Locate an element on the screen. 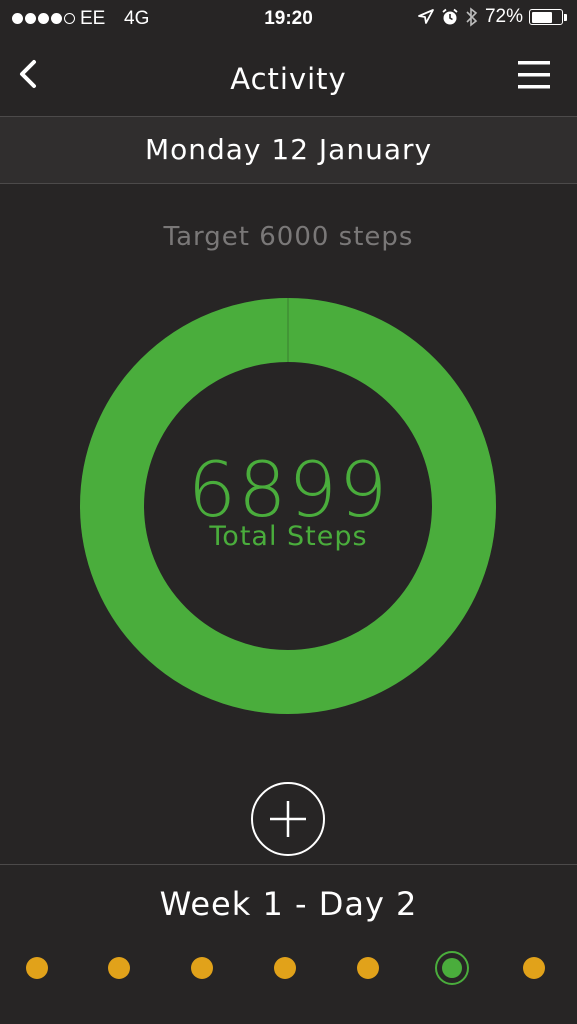  add-activity-button is located at coordinates (288, 819).